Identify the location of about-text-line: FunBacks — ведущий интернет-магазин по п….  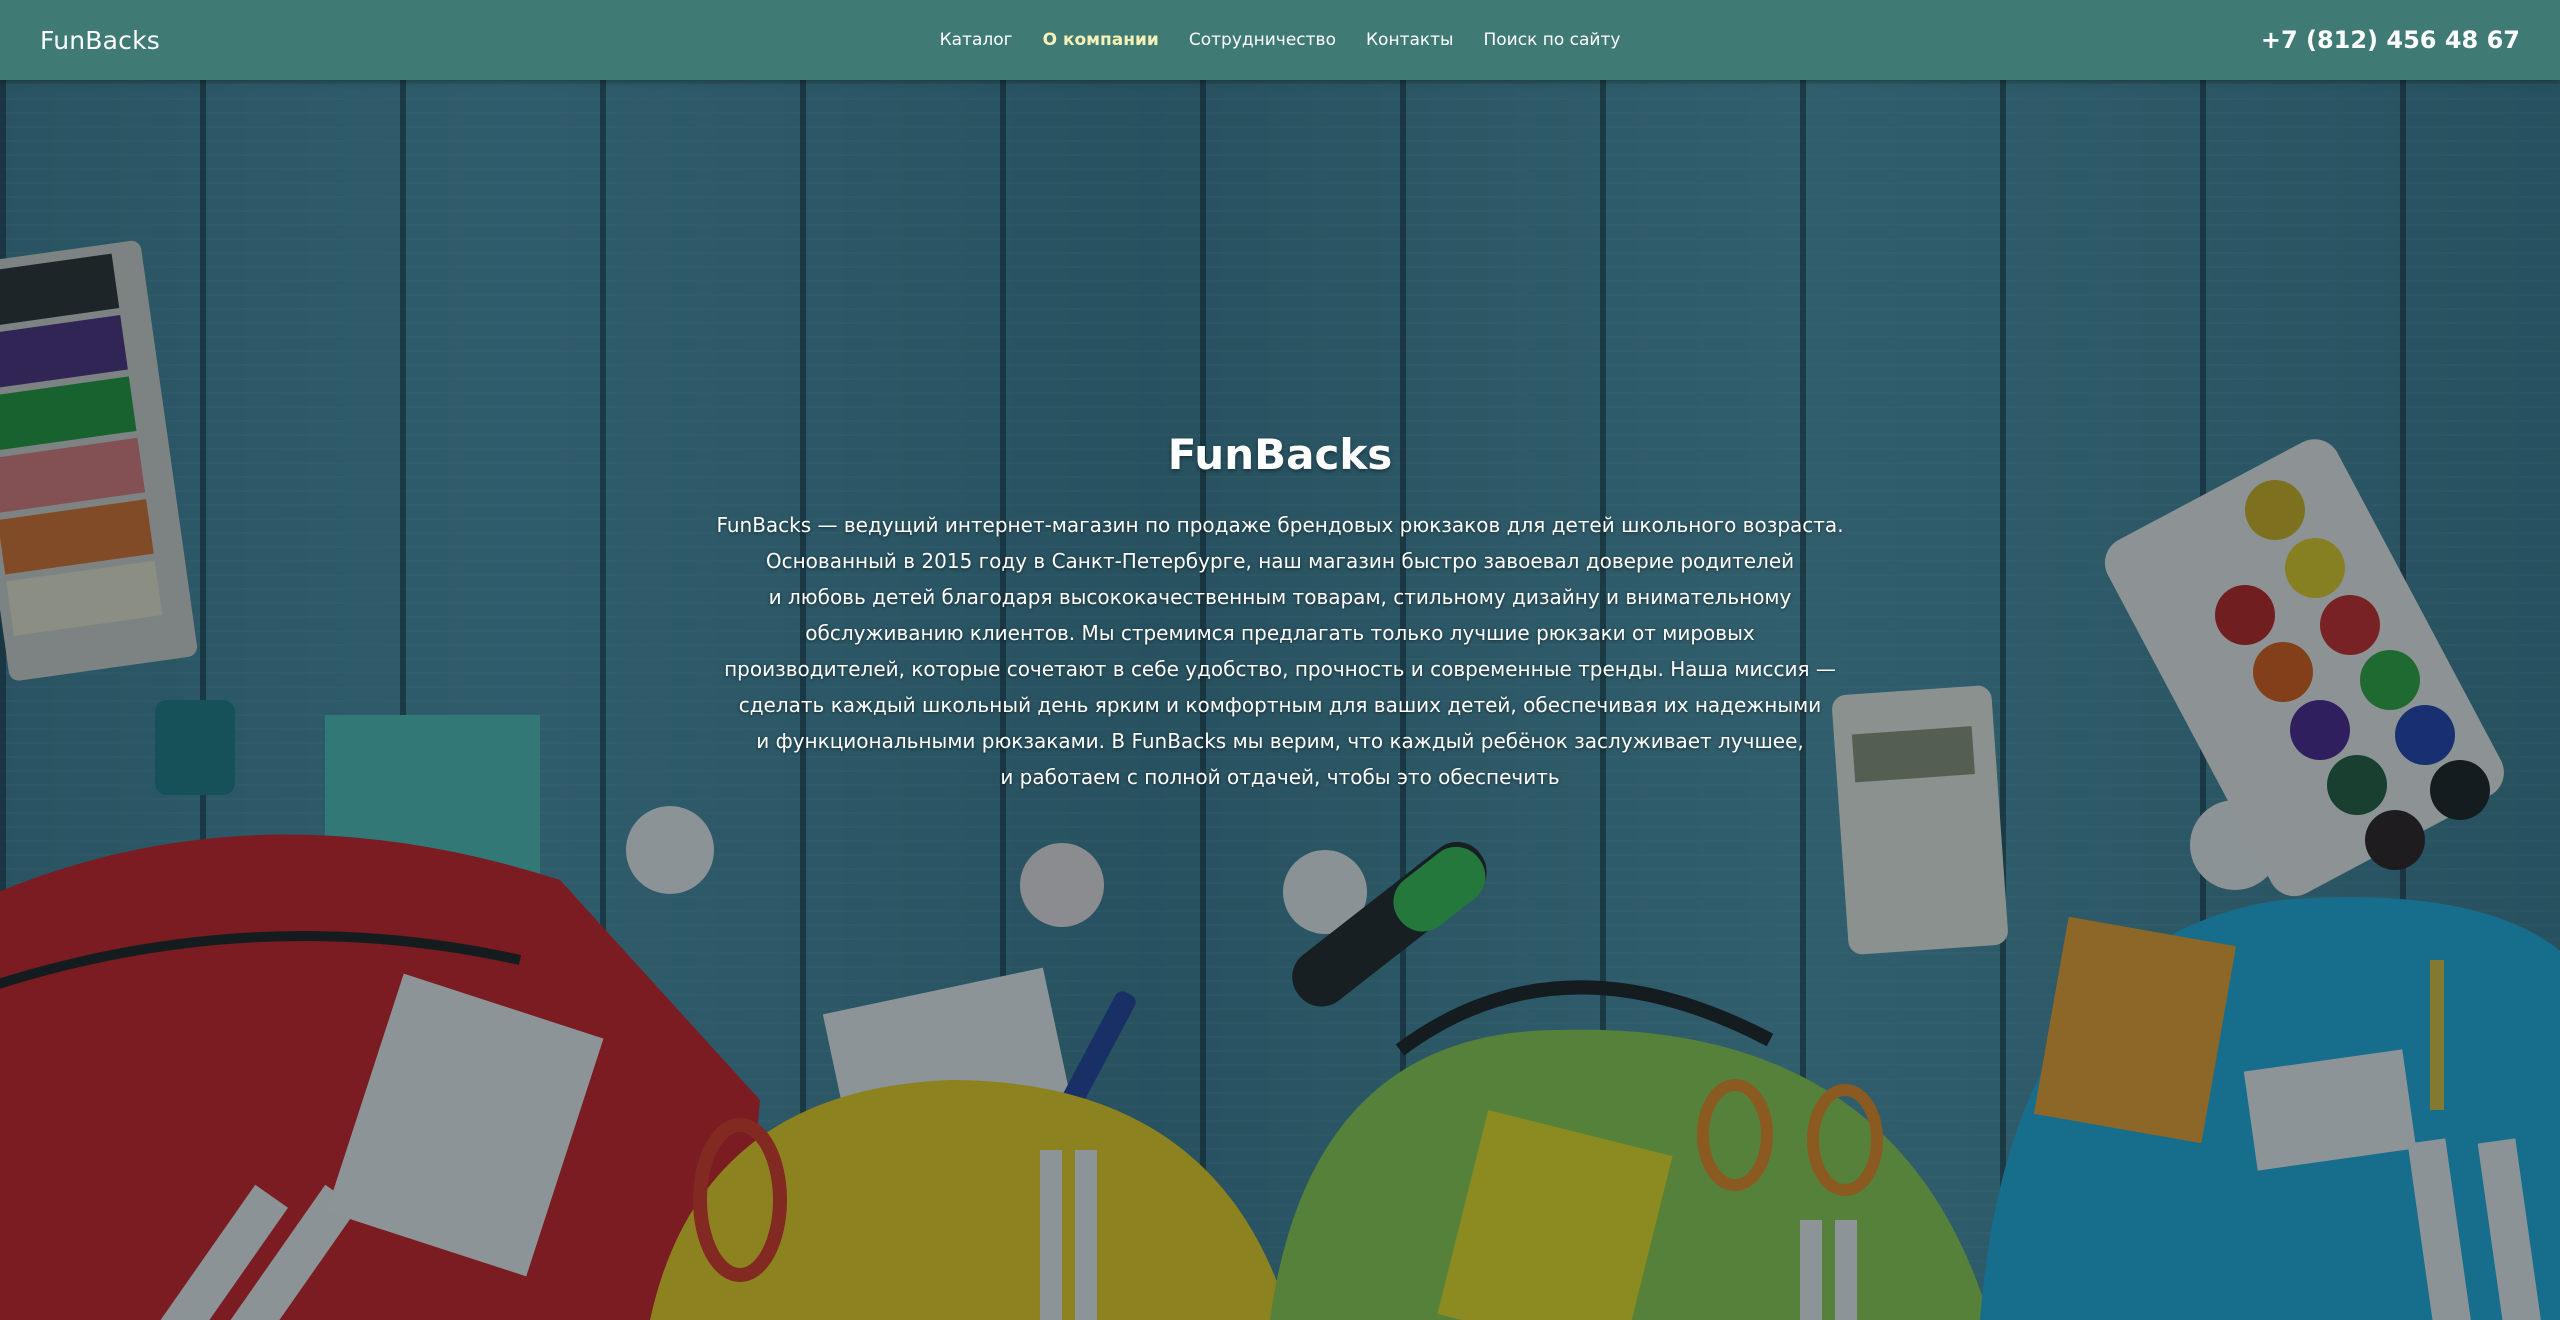
(1280, 525).